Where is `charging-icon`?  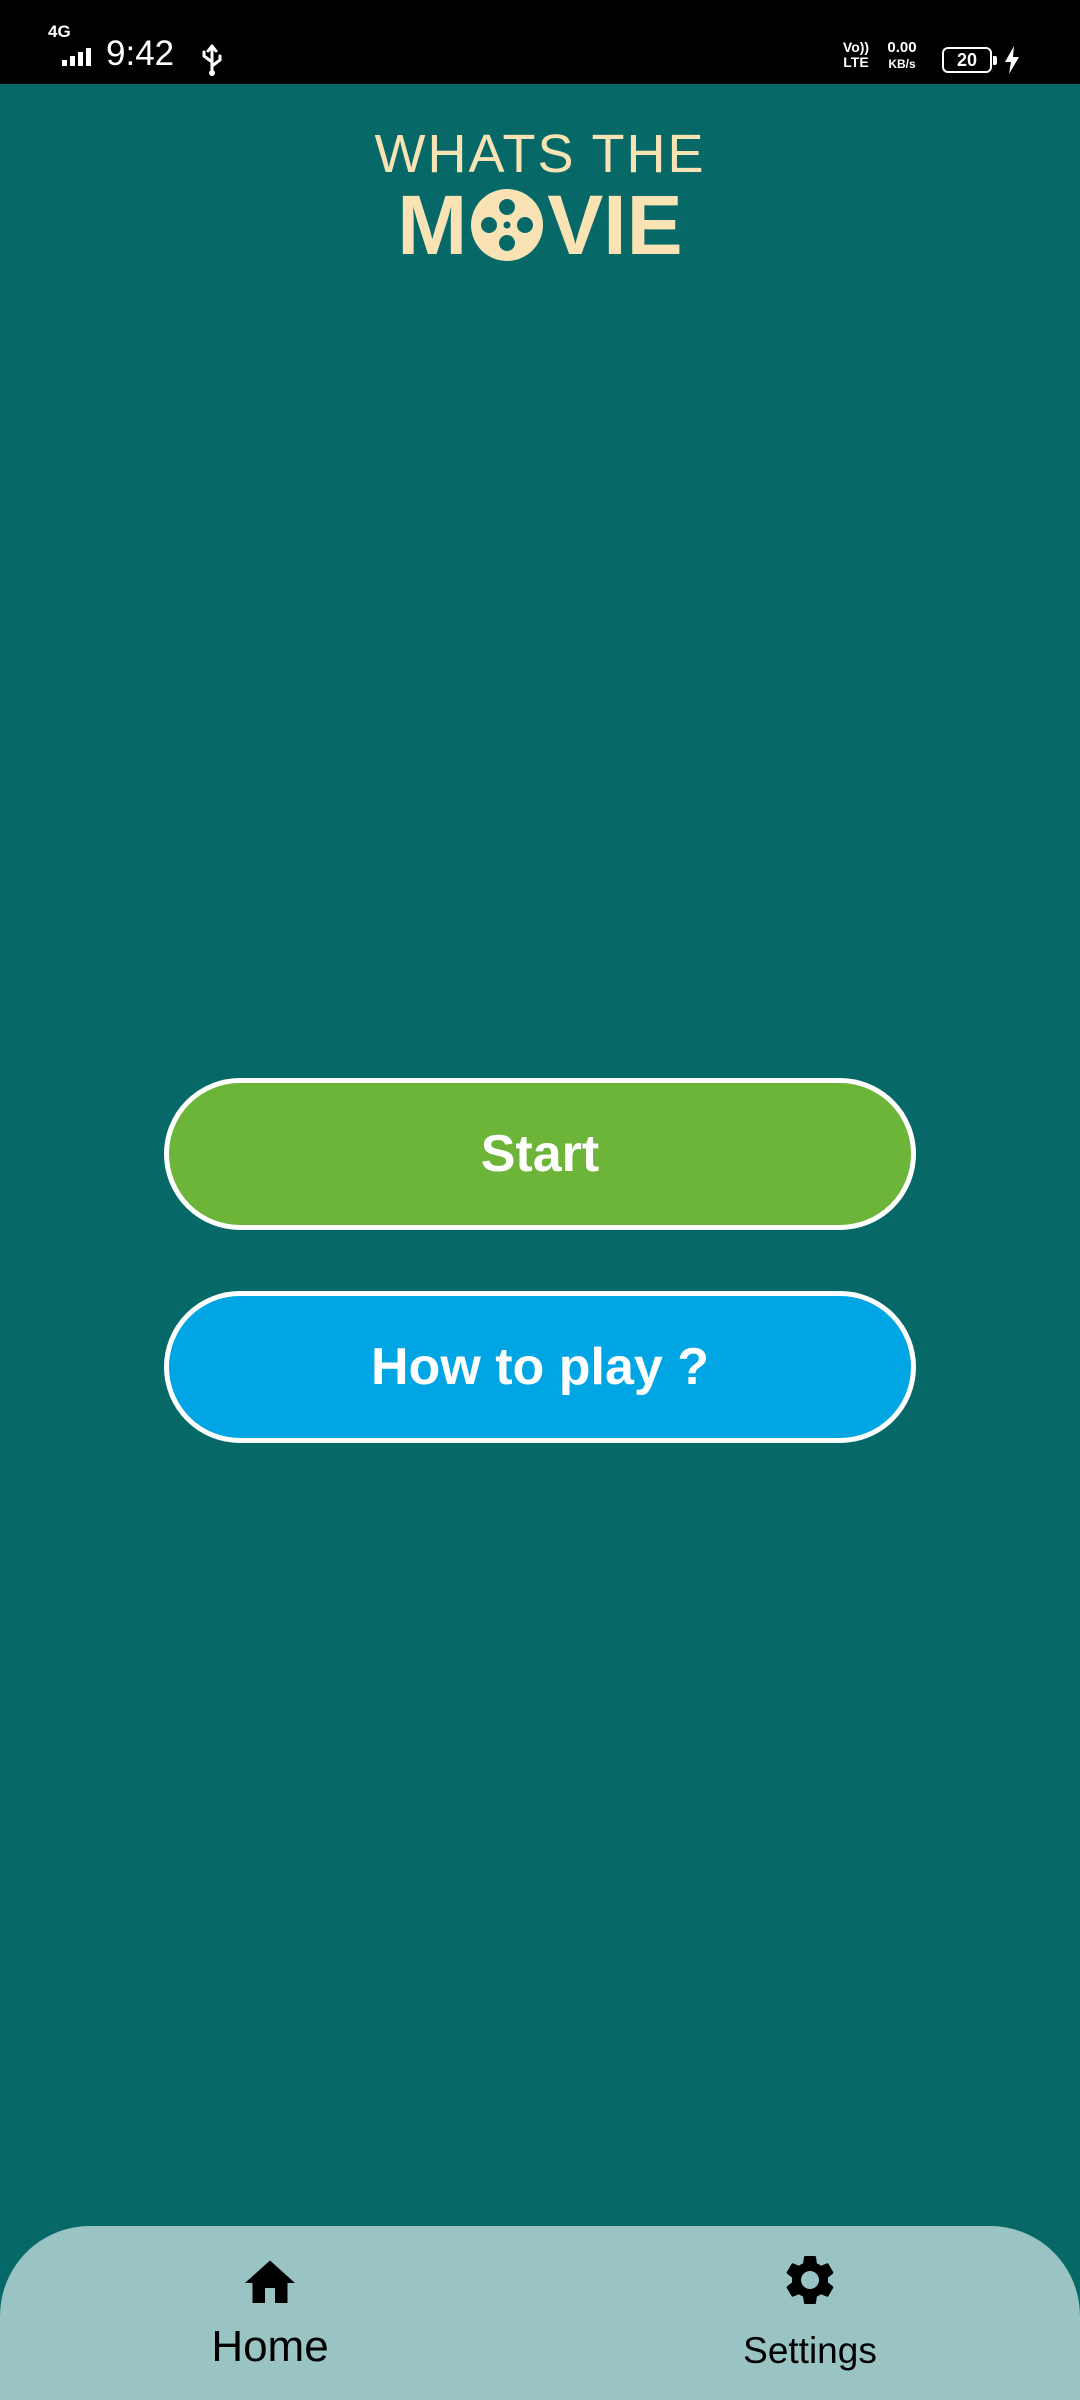
charging-icon is located at coordinates (1012, 60).